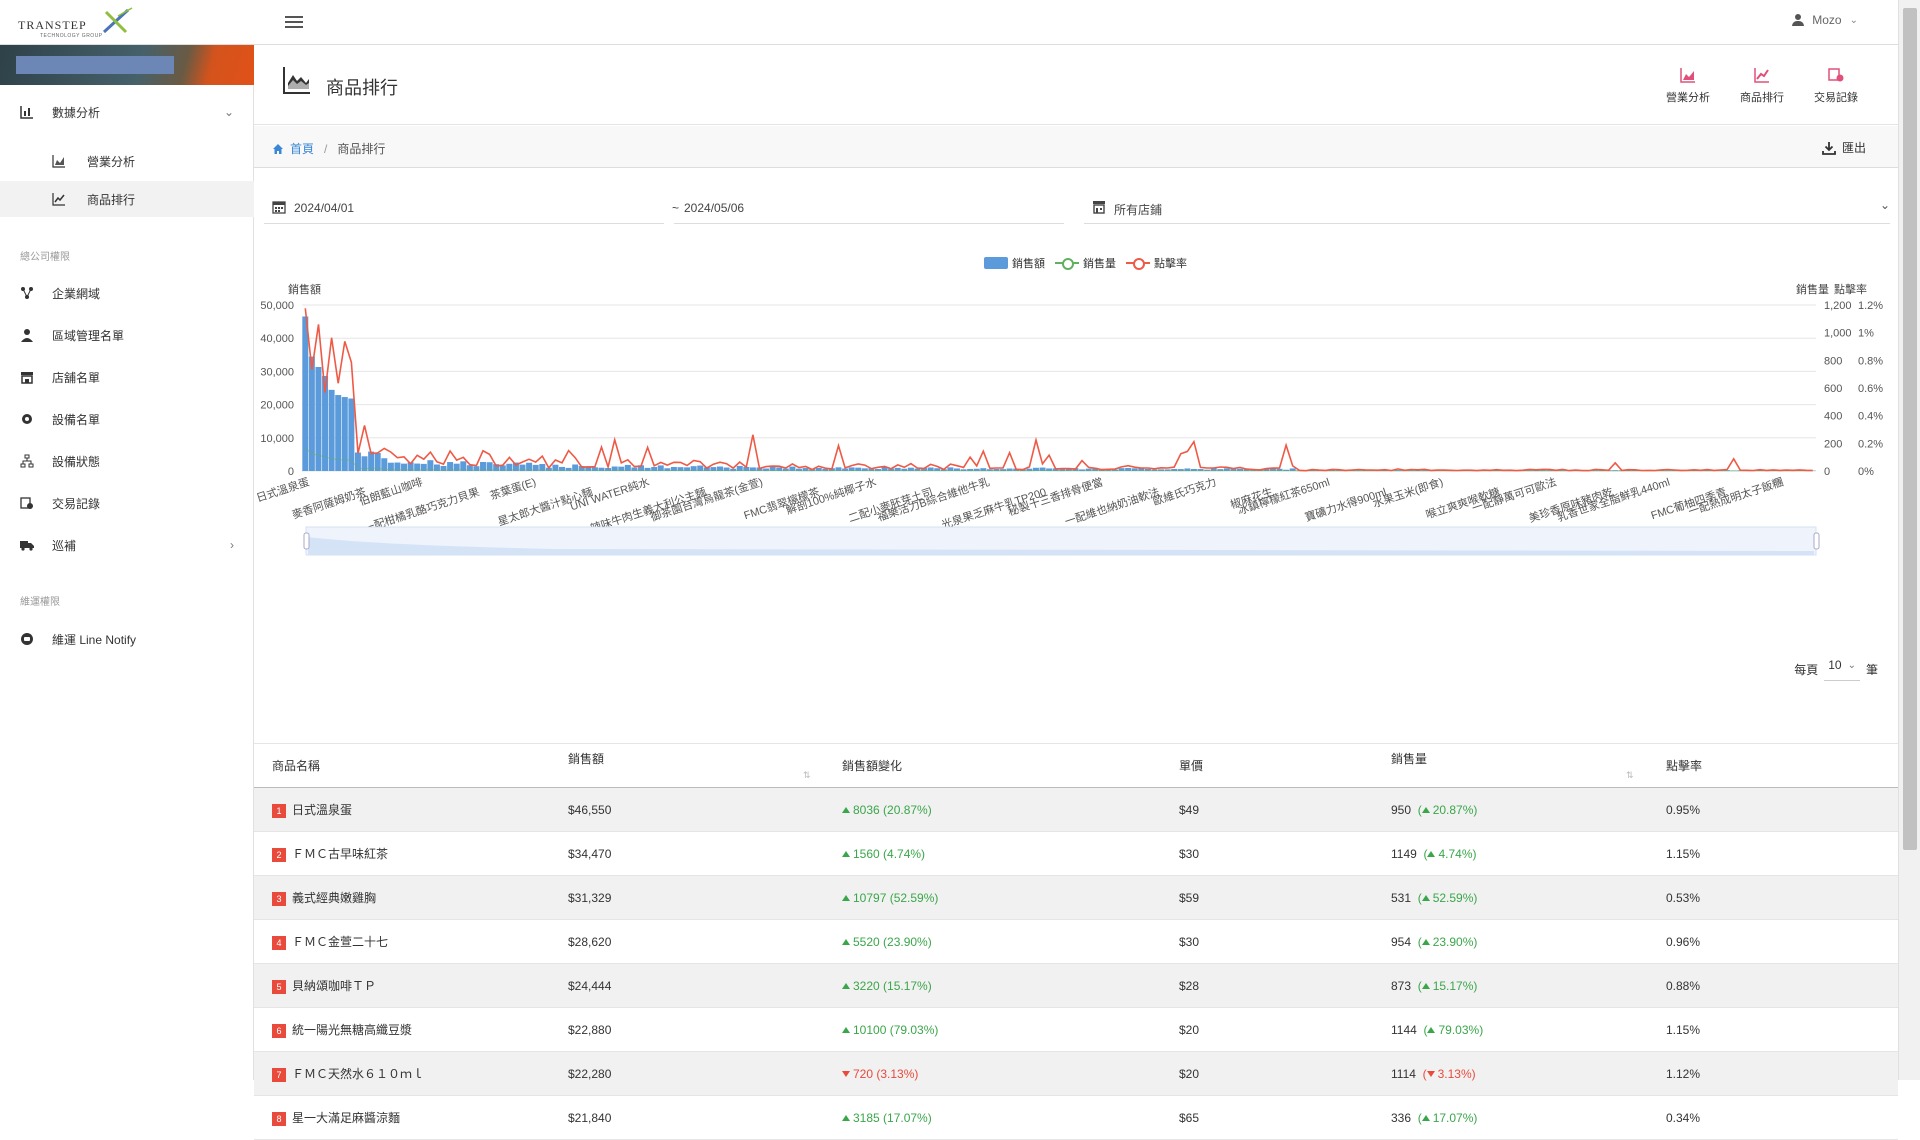 The image size is (1920, 1140). I want to click on sidebar-item-line-notify: 維運 Line Notify, so click(127, 639).